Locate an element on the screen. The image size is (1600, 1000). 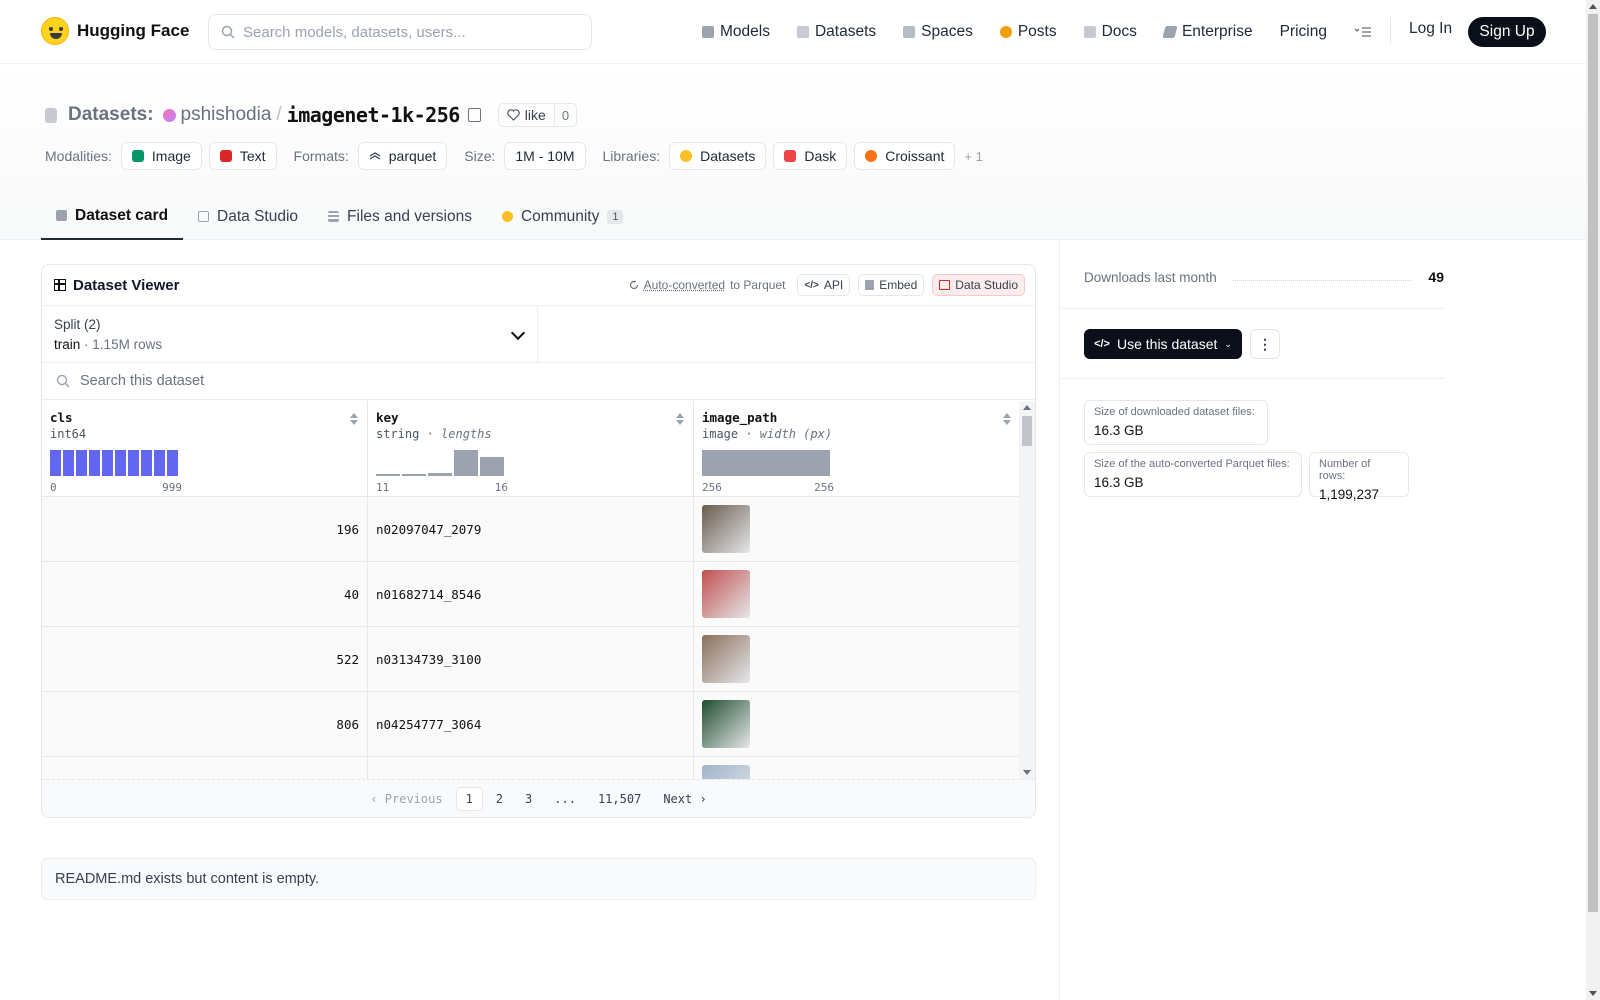
dataset-search-input is located at coordinates (330, 381).